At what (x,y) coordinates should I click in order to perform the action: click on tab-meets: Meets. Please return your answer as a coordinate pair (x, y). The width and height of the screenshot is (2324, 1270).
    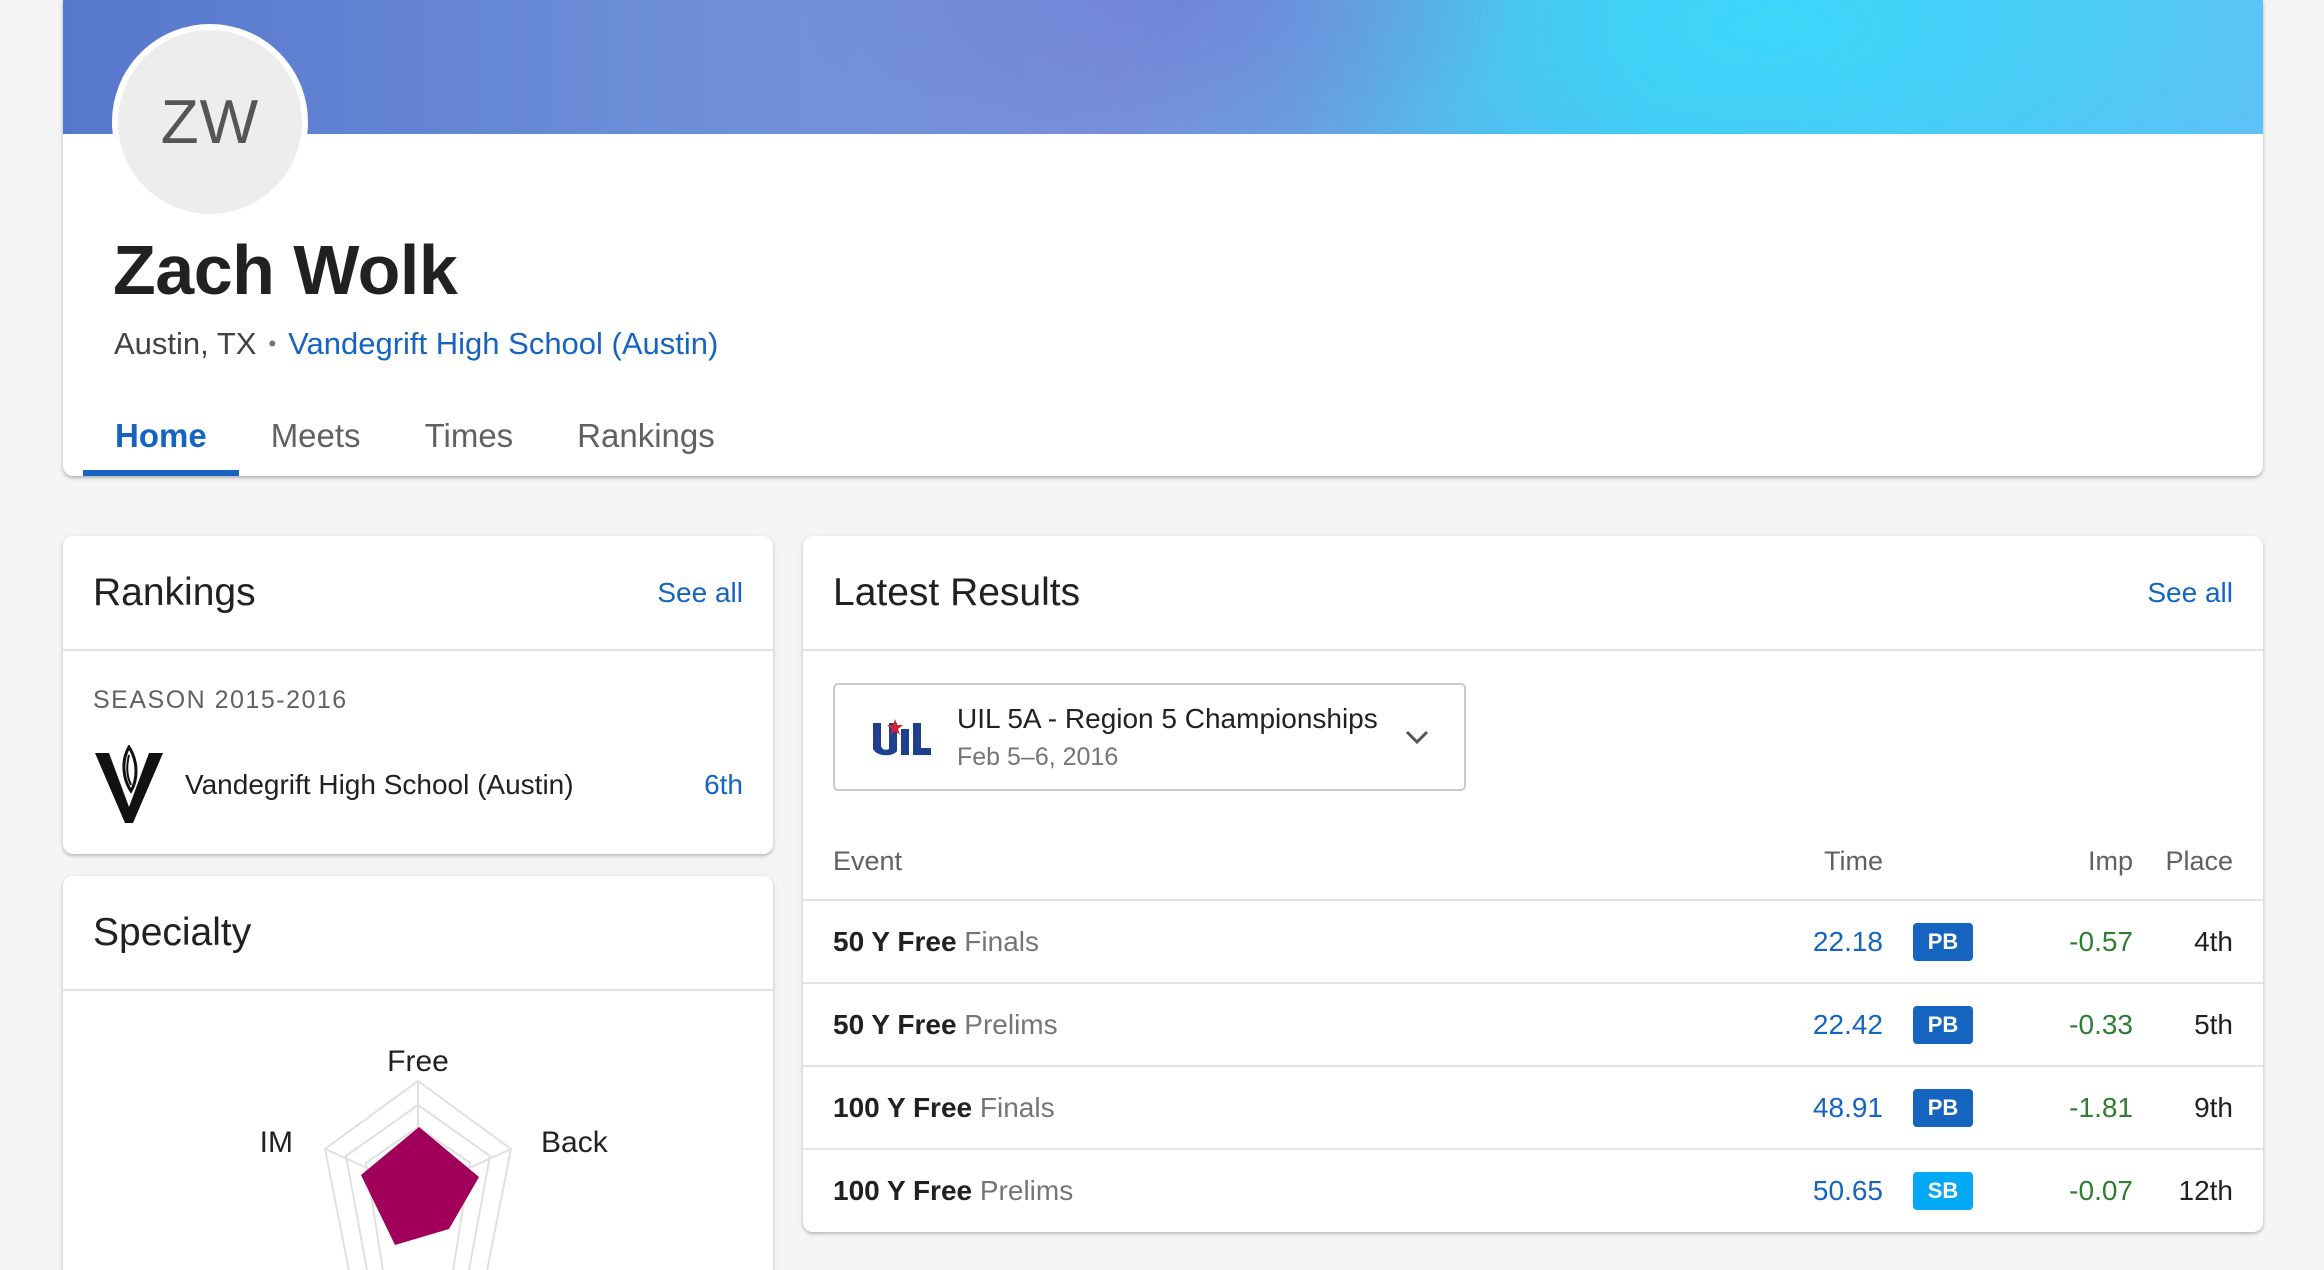
    Looking at the image, I should click on (316, 435).